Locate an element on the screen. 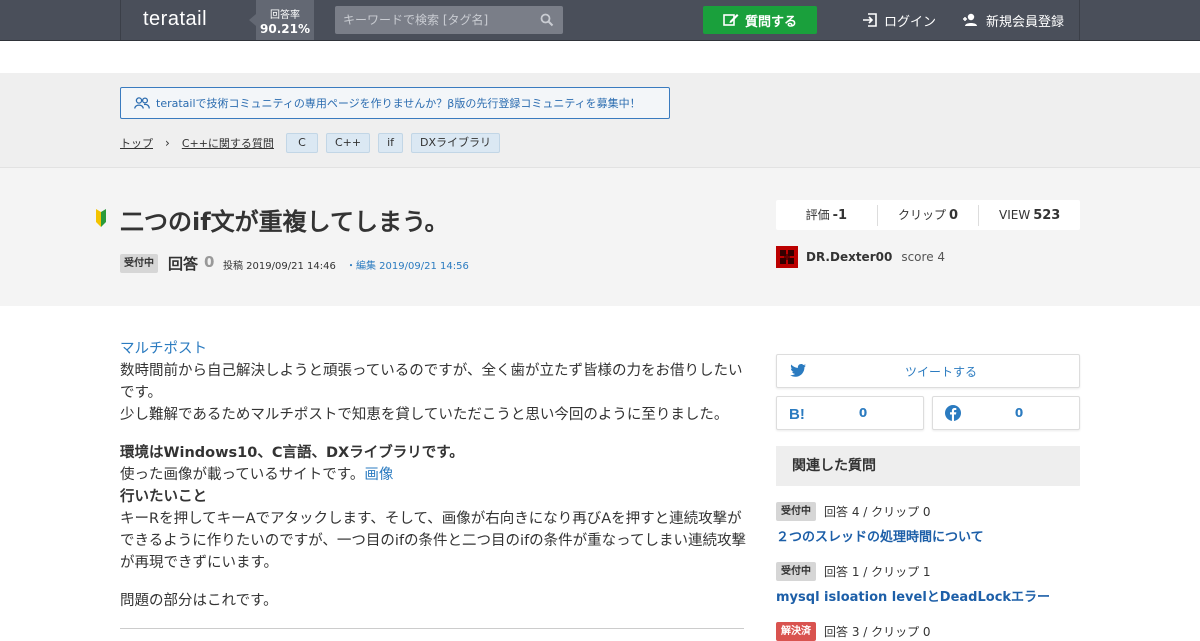 This screenshot has width=1200, height=641. answer-count: 0 is located at coordinates (209, 262).